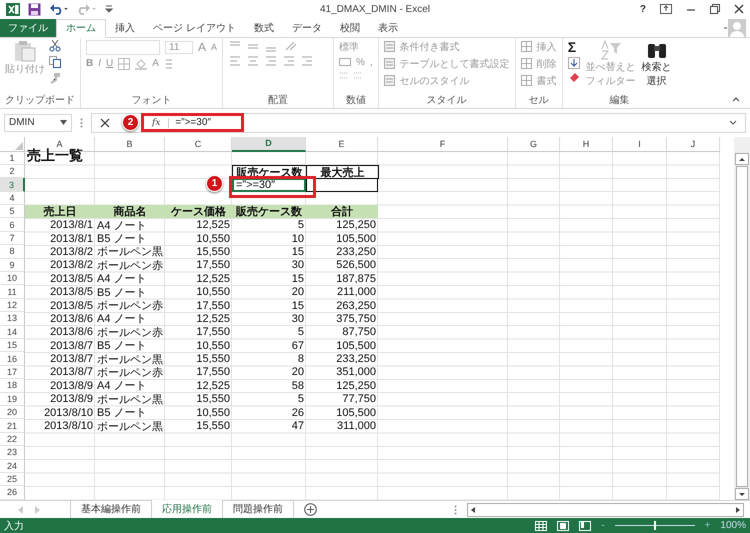 The image size is (750, 533). What do you see at coordinates (81, 28) in the screenshot?
I see `ribbon-tab: ホーム` at bounding box center [81, 28].